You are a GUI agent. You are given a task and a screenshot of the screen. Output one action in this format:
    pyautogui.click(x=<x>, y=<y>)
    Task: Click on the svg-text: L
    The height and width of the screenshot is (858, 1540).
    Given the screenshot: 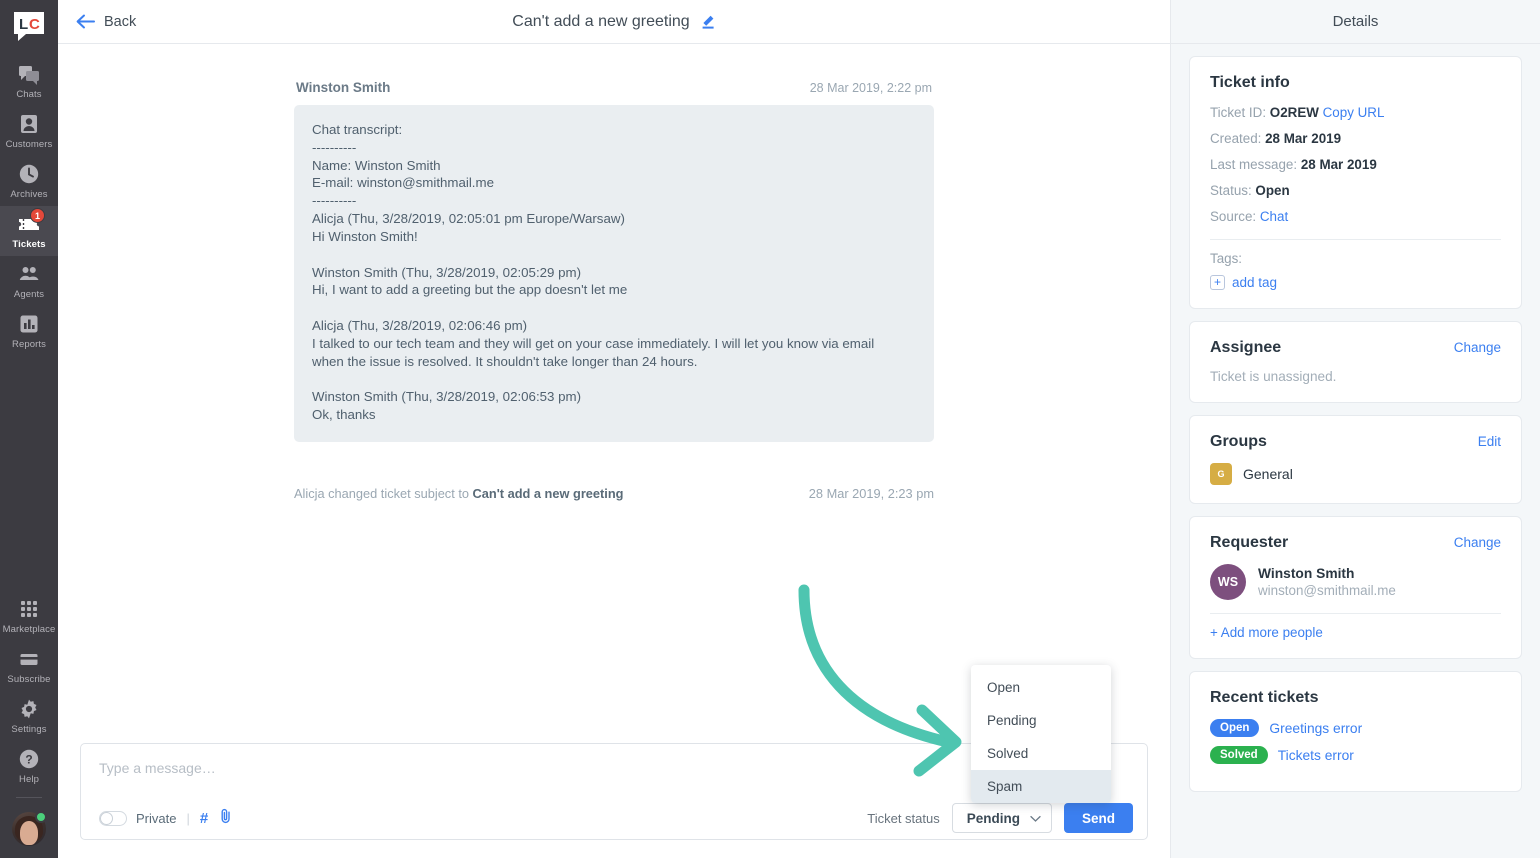 What is the action you would take?
    pyautogui.click(x=23, y=24)
    